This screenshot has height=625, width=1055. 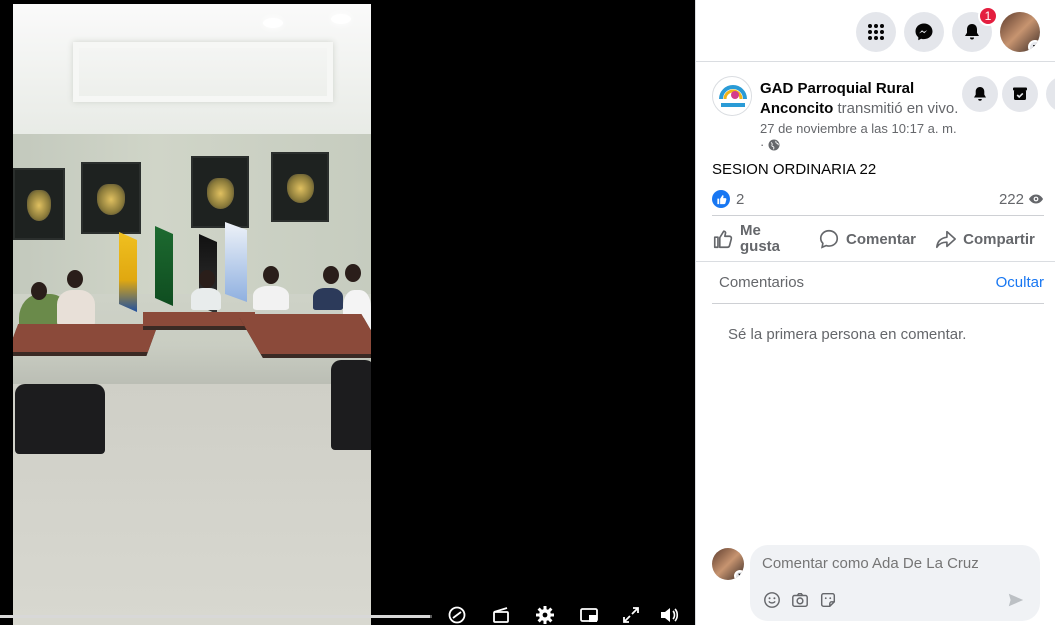 I want to click on share-label: Compartir, so click(x=999, y=239).